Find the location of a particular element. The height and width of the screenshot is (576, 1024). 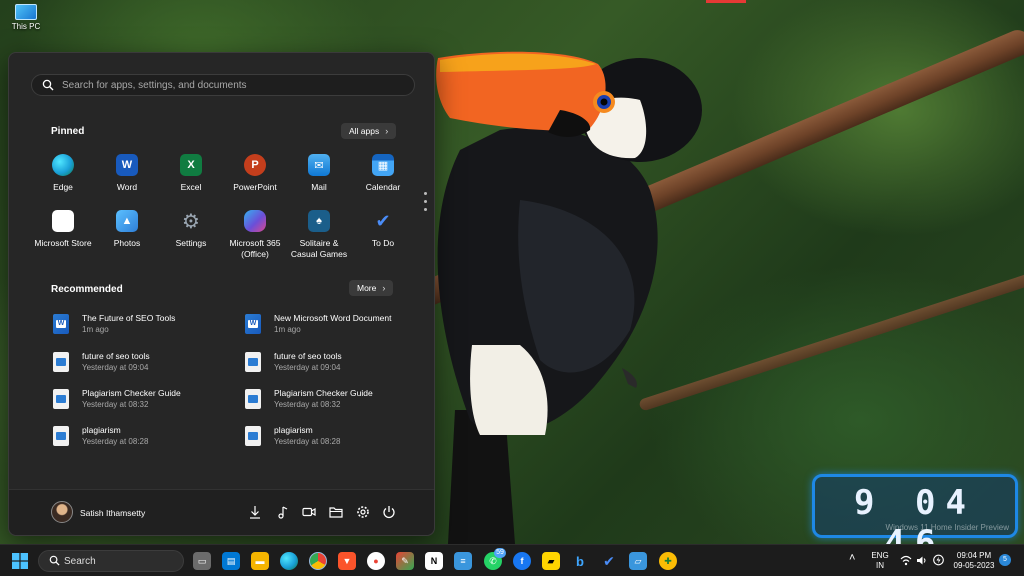

language-line2: IN is located at coordinates (880, 565).